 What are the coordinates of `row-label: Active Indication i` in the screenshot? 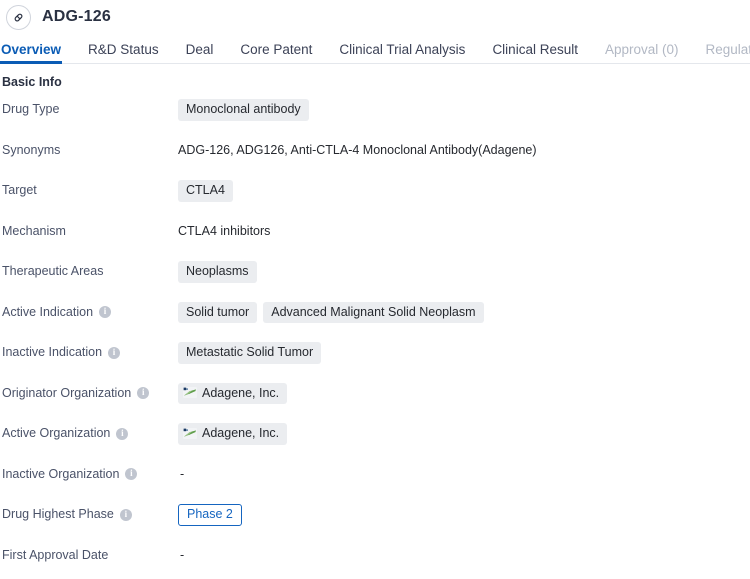 It's located at (89, 310).